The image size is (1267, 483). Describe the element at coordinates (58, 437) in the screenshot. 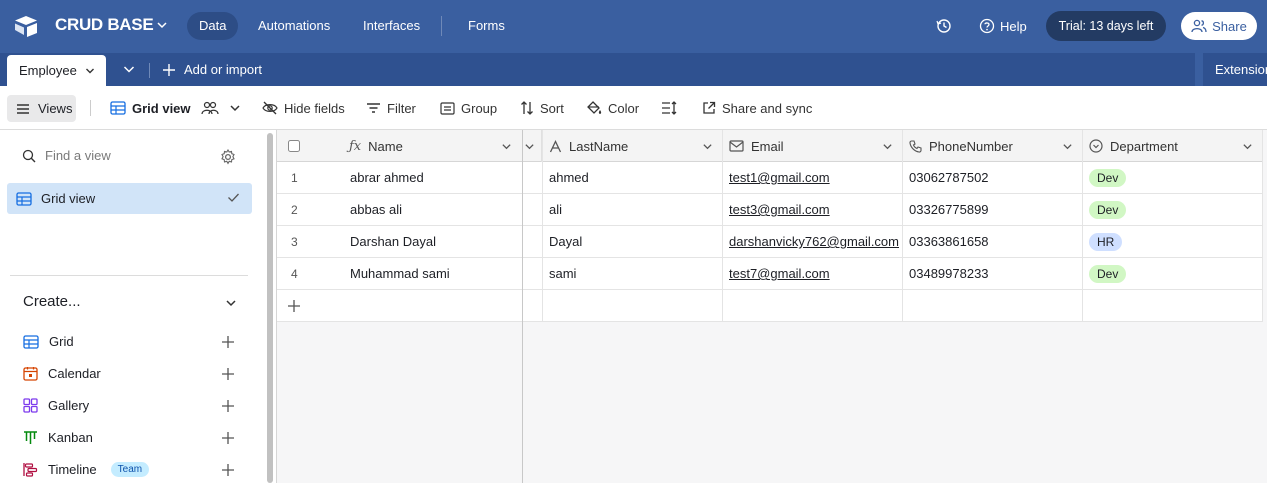

I see `create-kanban-item: Kanban` at that location.